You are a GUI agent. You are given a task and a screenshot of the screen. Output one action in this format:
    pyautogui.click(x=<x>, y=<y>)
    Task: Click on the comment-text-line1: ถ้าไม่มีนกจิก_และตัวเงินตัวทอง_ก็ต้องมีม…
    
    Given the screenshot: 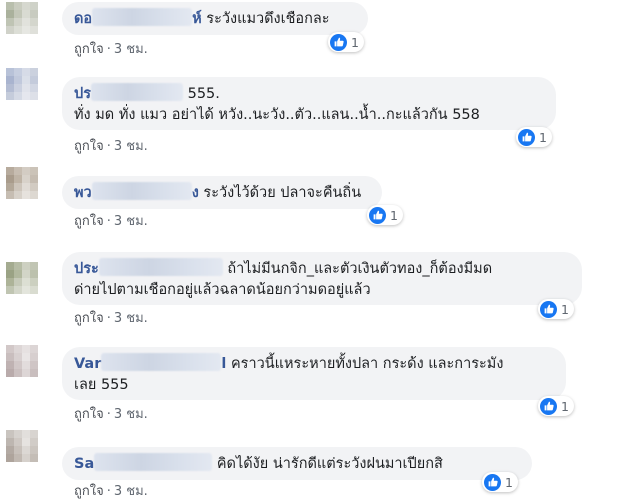 What is the action you would take?
    pyautogui.click(x=360, y=269)
    